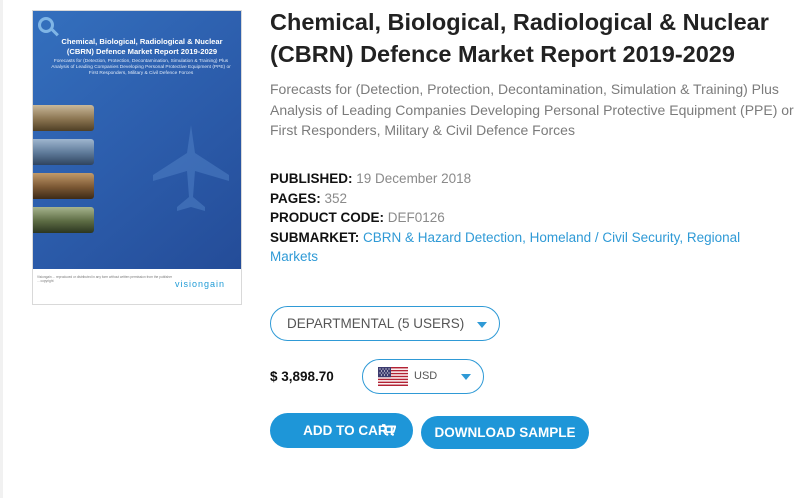 The height and width of the screenshot is (498, 806). Describe the element at coordinates (505, 432) in the screenshot. I see `download-sample-button: DOWNLOAD SAMPLE` at that location.